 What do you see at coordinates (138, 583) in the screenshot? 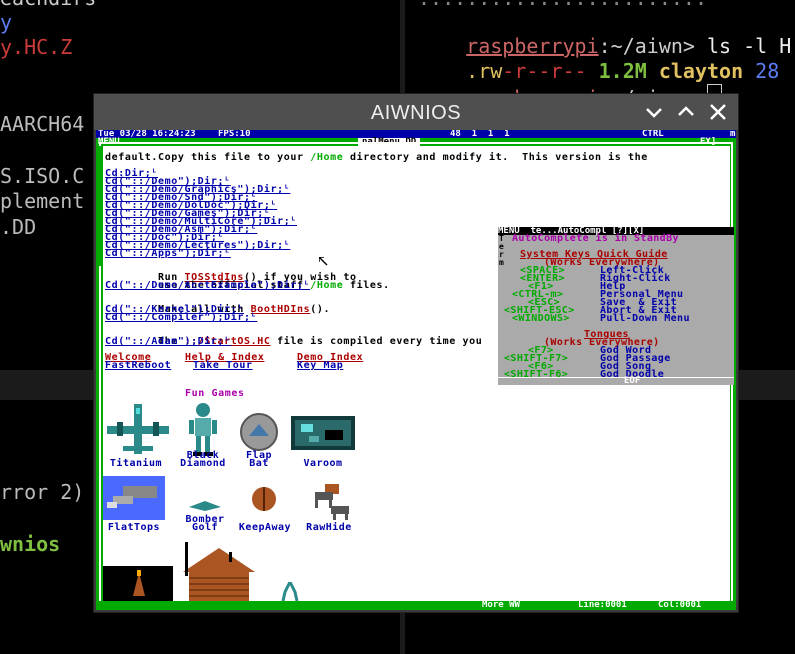
I see `game-sprite-night` at bounding box center [138, 583].